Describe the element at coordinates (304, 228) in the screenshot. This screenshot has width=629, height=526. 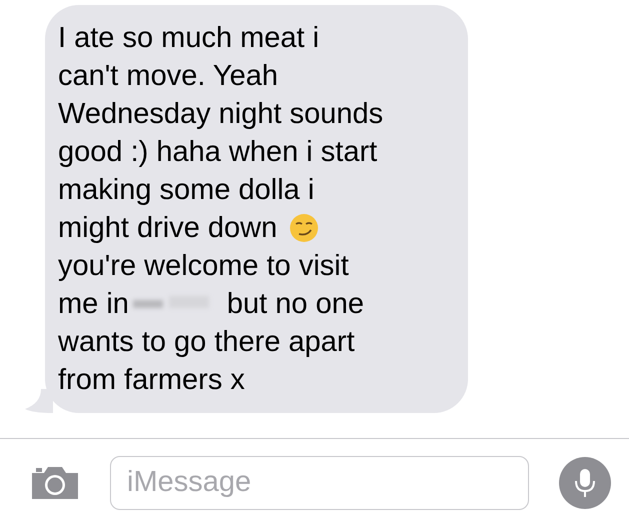
I see `smirk-emoji-icon` at that location.